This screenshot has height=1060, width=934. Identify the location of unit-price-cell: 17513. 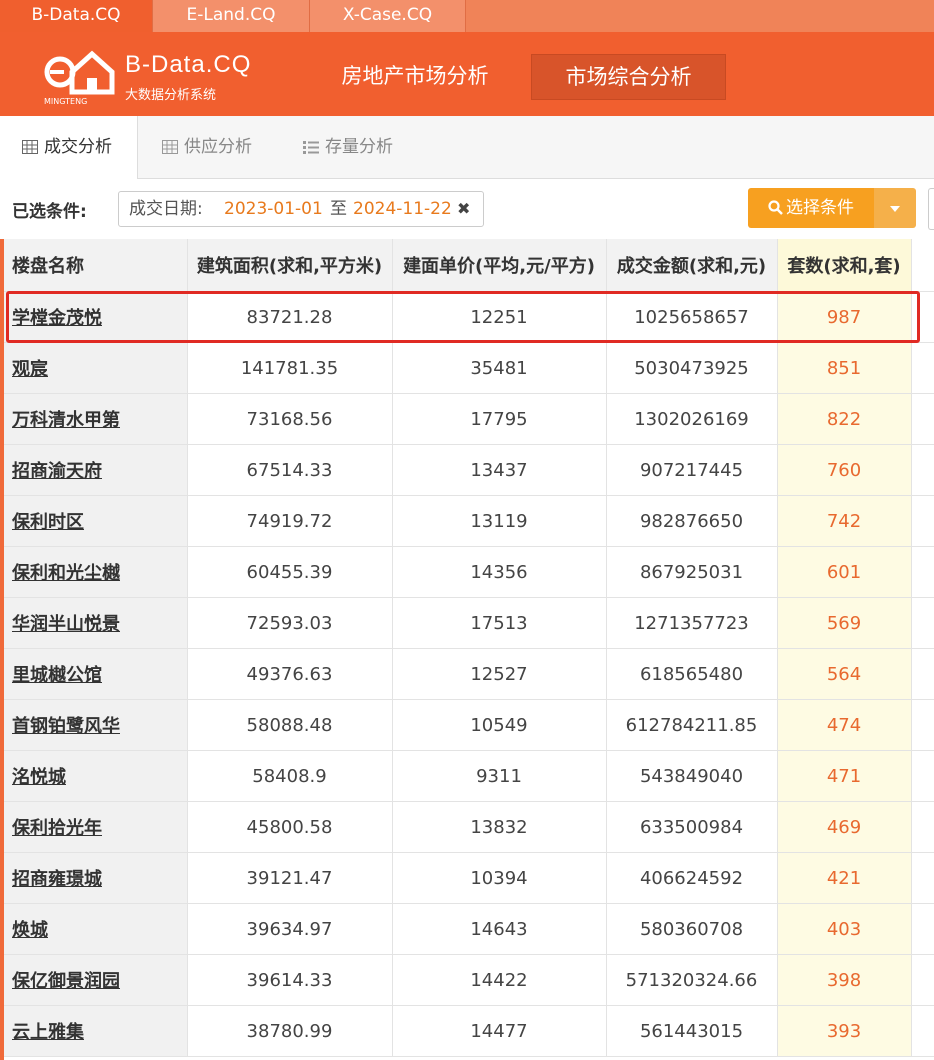
(499, 623).